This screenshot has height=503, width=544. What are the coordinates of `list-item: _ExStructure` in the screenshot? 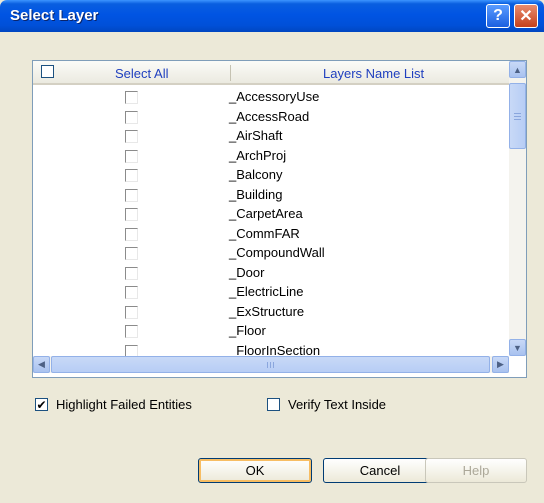 It's located at (271, 313).